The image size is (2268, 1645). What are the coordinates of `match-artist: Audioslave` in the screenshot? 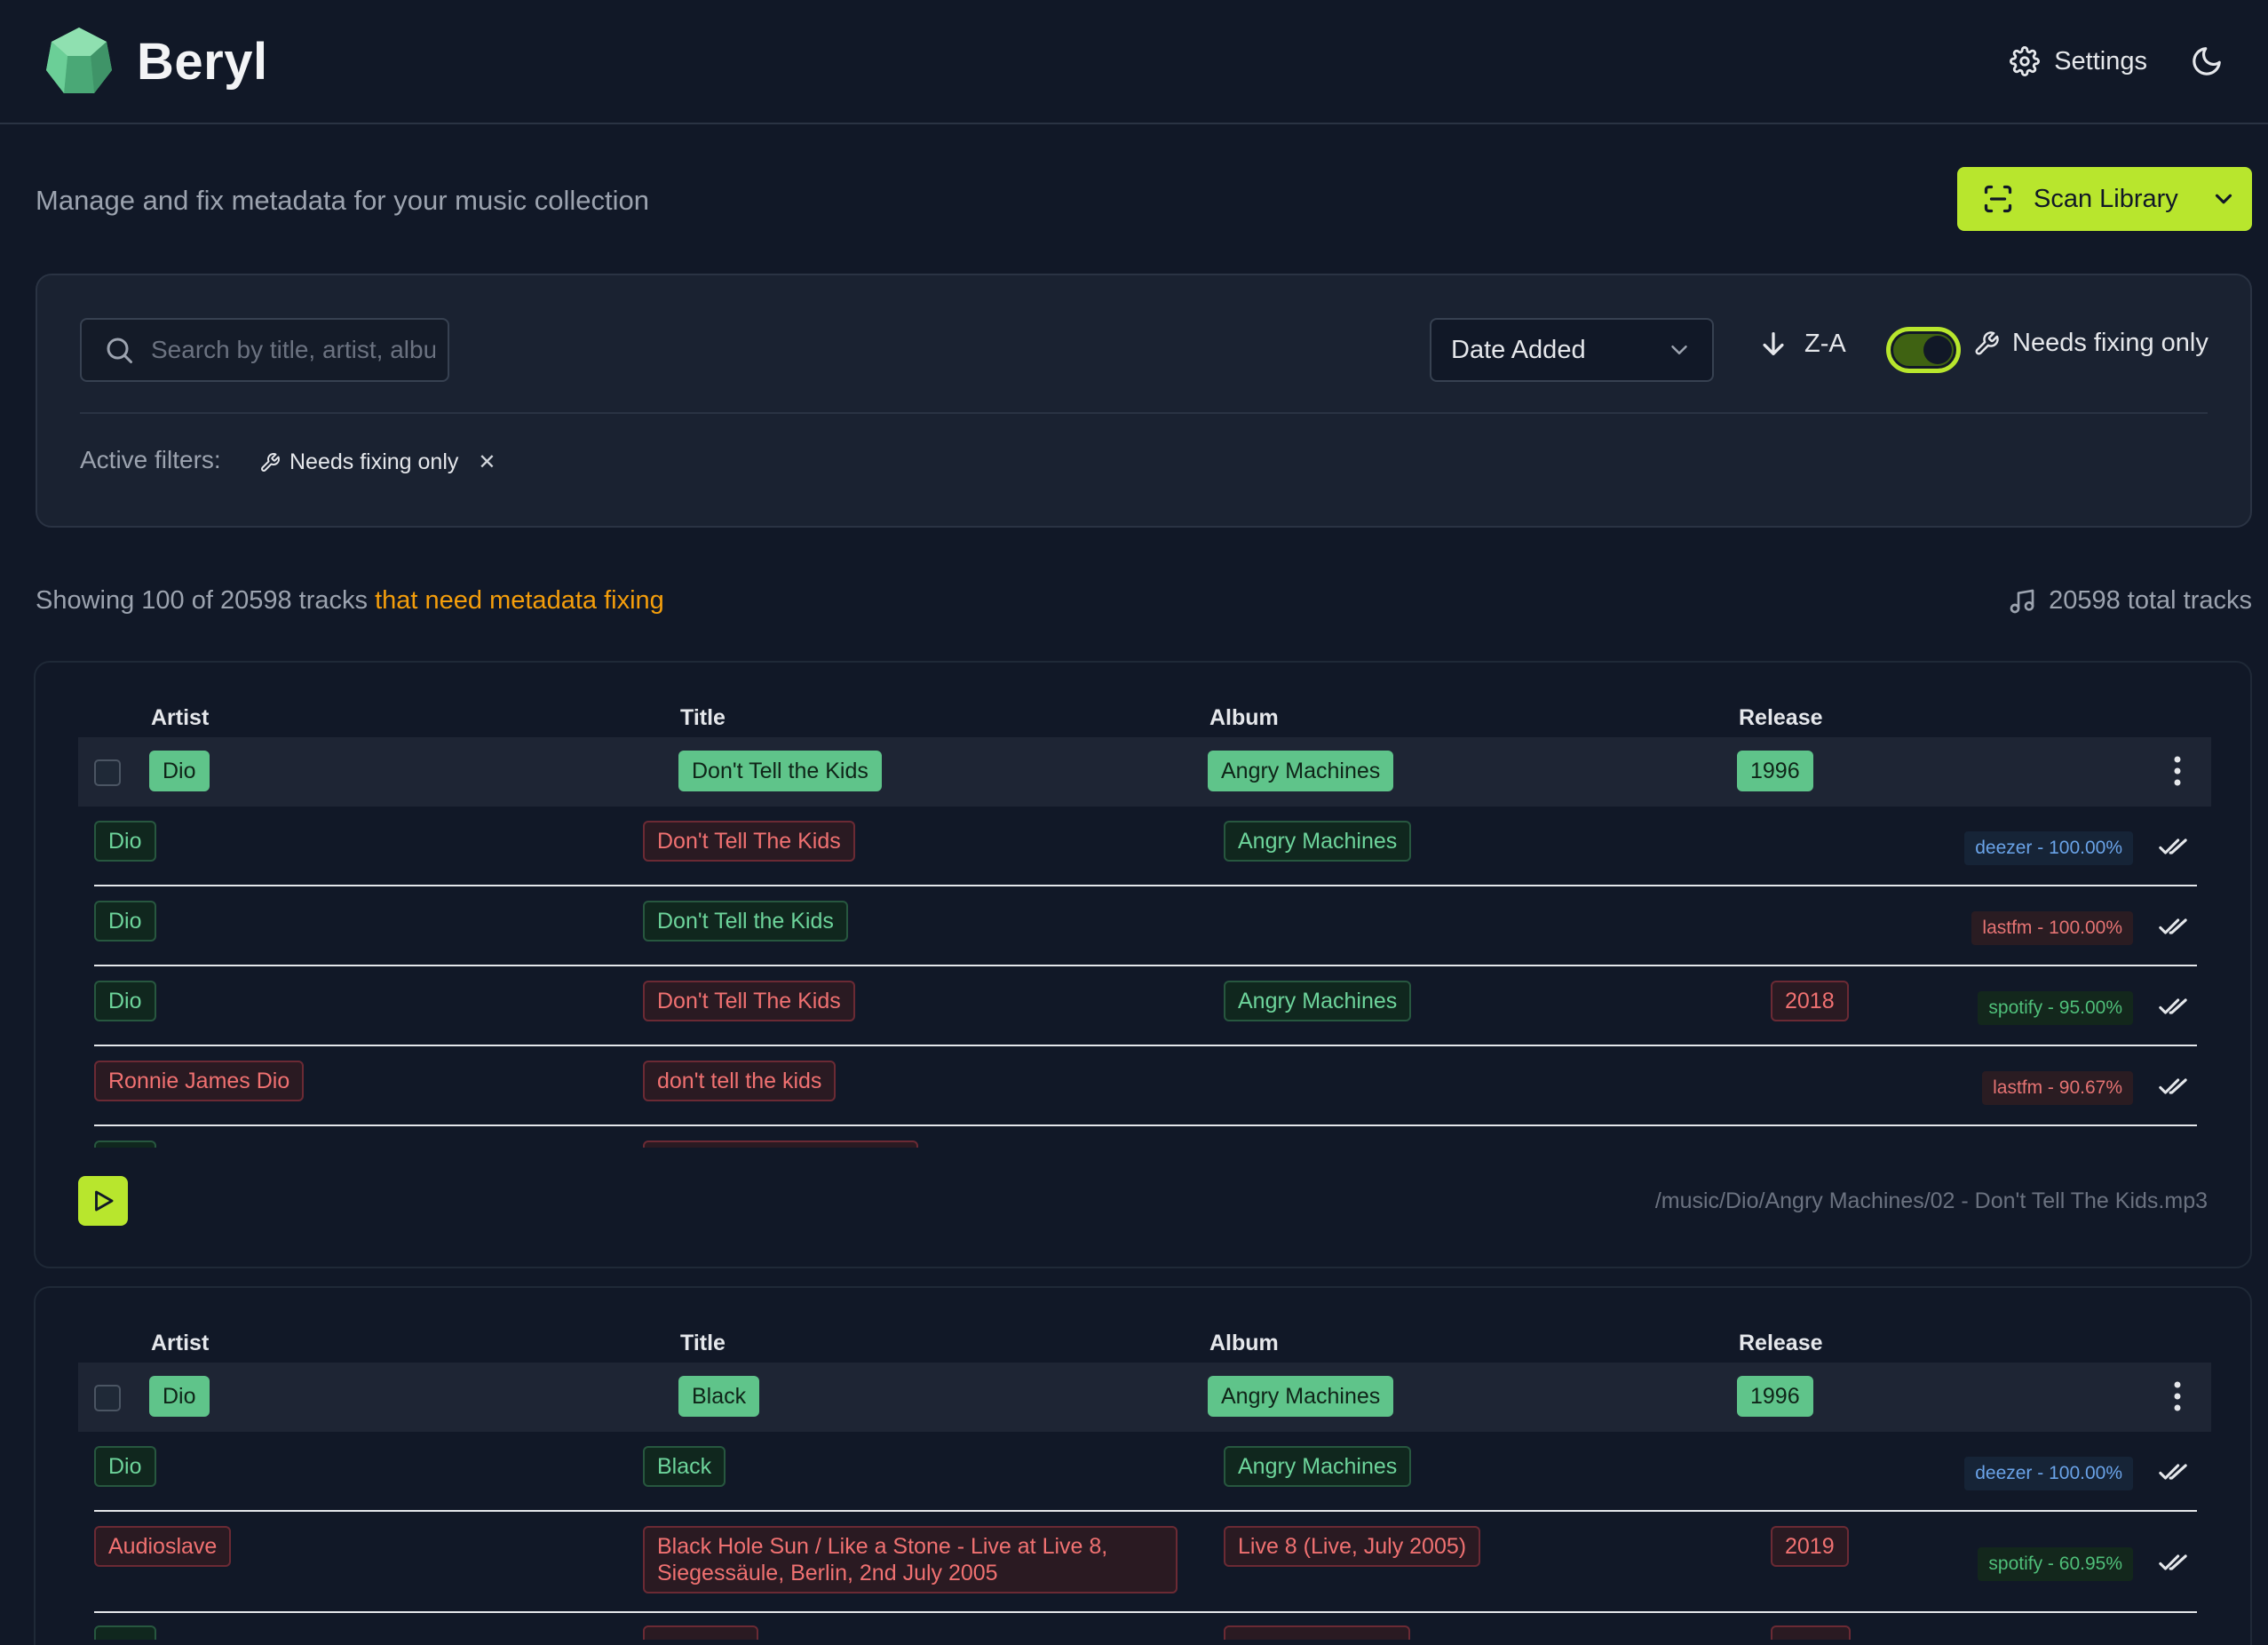 It's located at (163, 1546).